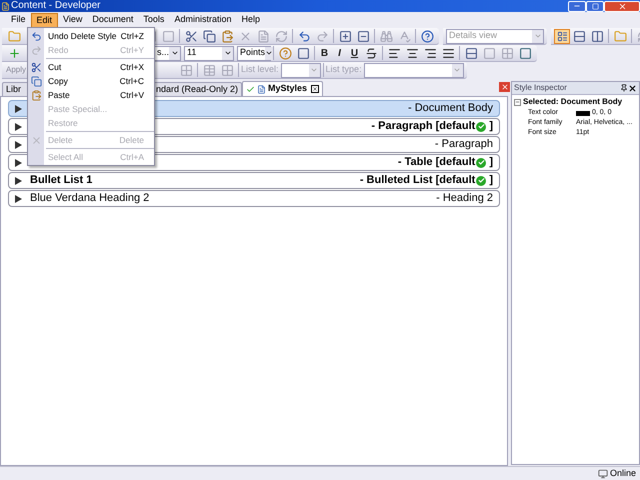 The width and height of the screenshot is (640, 480). I want to click on unit-dropdown: Points, so click(254, 53).